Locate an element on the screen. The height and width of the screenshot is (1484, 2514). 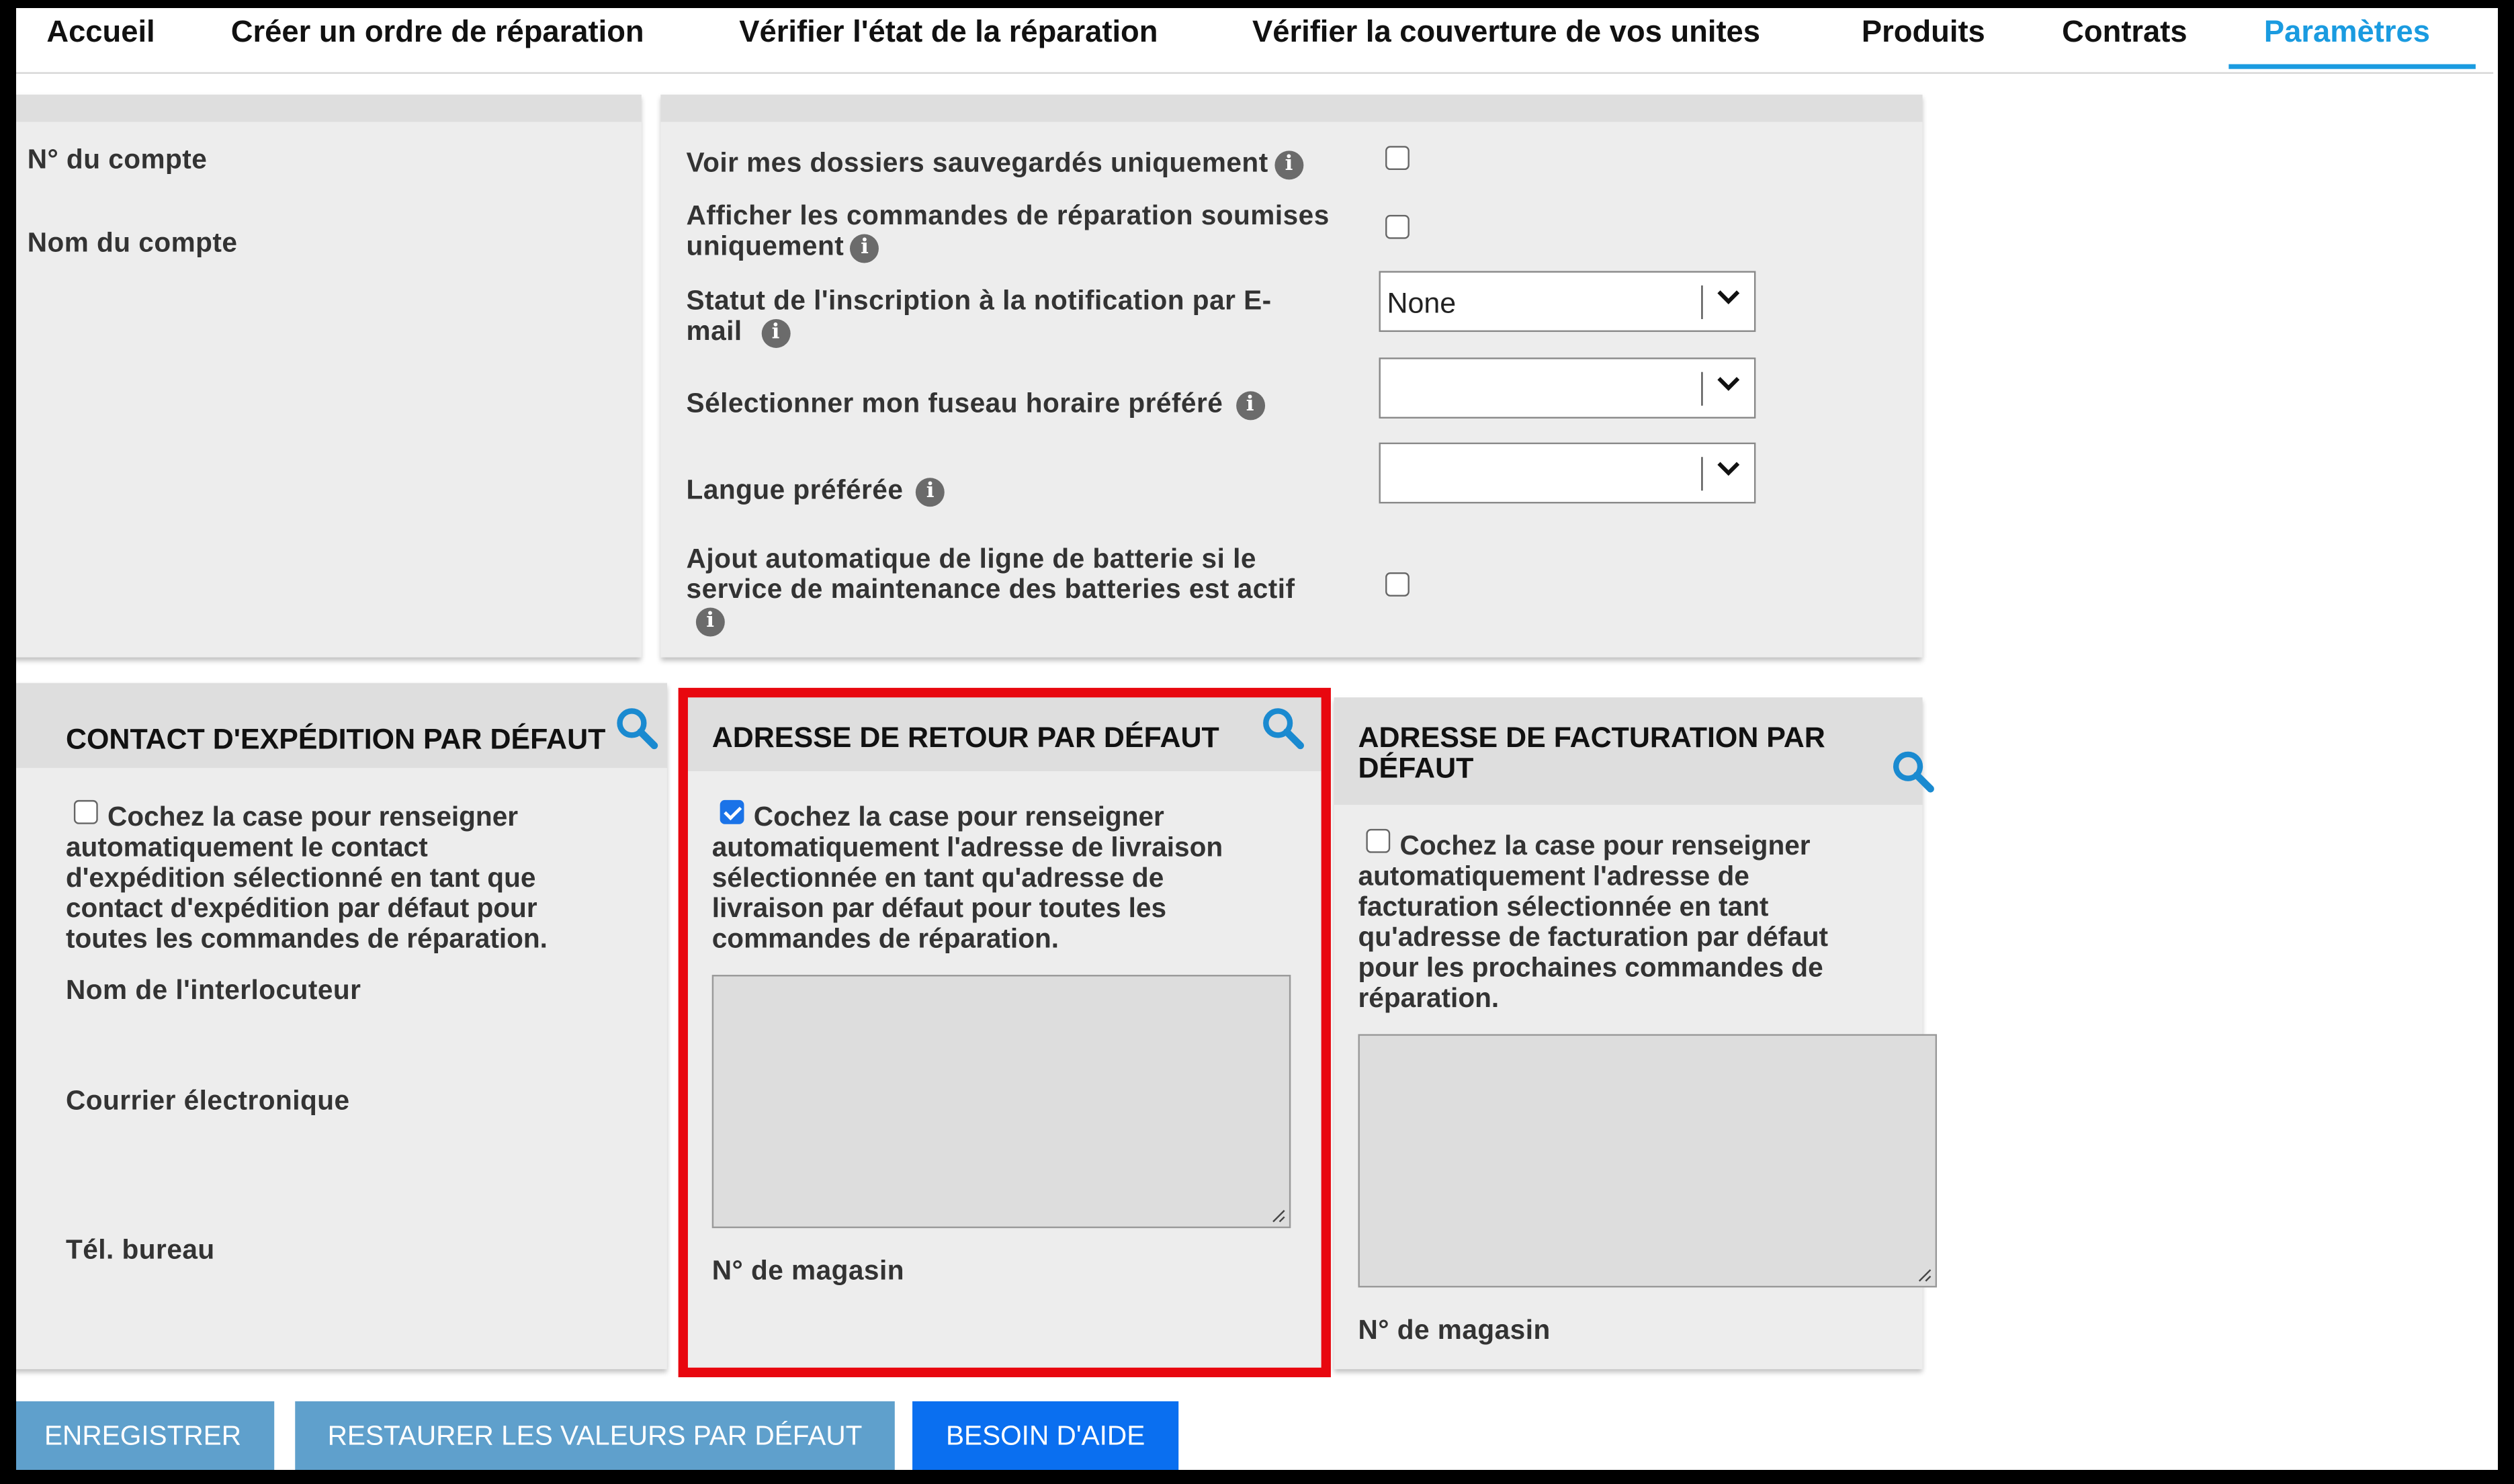
description-line: automatiquement l'adresse de is located at coordinates (1553, 876).